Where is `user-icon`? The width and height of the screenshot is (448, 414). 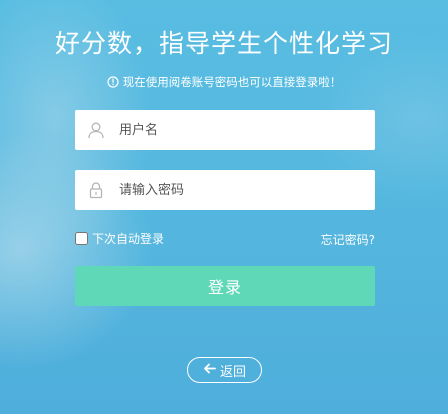
user-icon is located at coordinates (94, 130).